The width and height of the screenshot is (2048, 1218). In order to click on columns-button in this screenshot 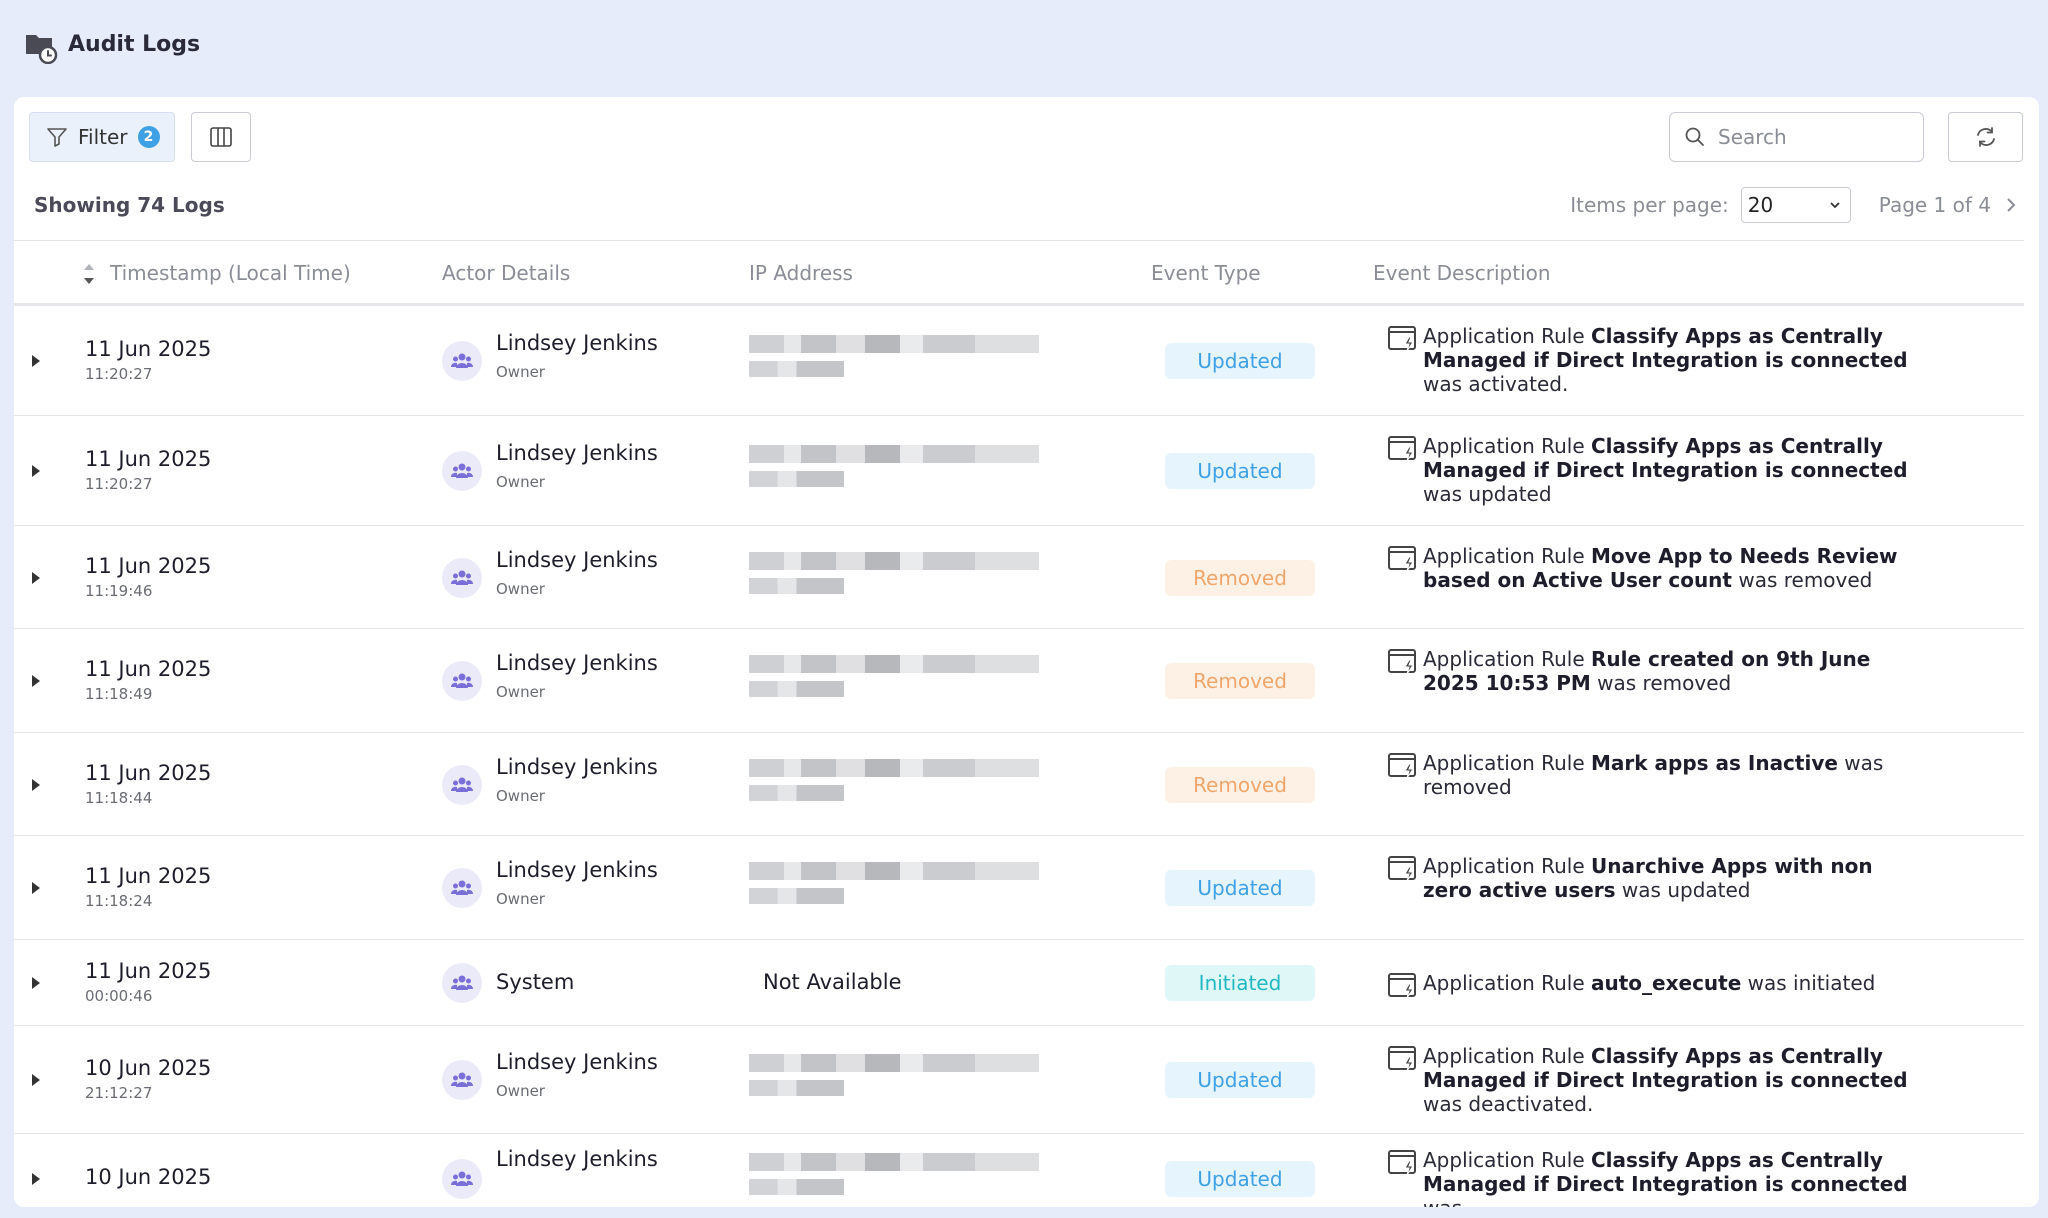, I will do `click(221, 137)`.